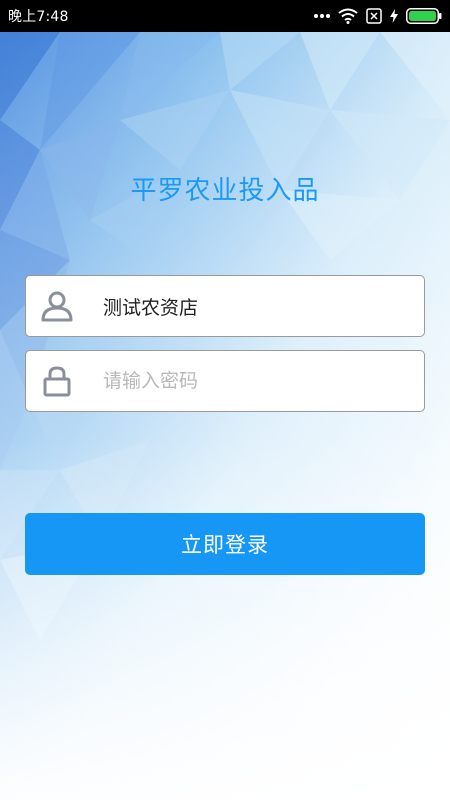  What do you see at coordinates (322, 16) in the screenshot?
I see `more-dots-icon` at bounding box center [322, 16].